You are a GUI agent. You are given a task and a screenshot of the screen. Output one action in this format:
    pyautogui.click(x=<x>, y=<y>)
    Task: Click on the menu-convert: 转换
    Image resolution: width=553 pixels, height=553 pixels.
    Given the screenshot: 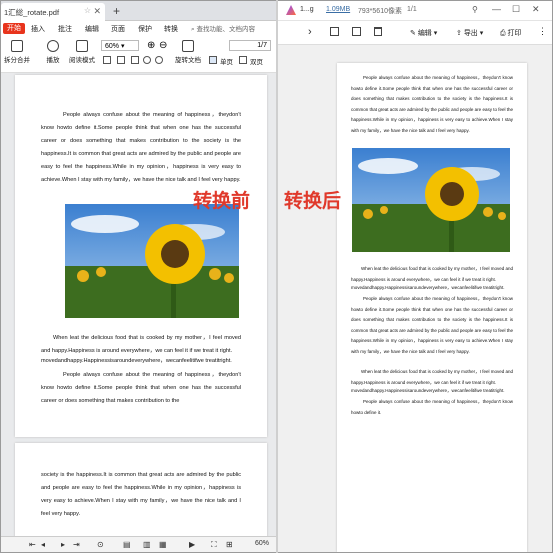 What is the action you would take?
    pyautogui.click(x=171, y=29)
    